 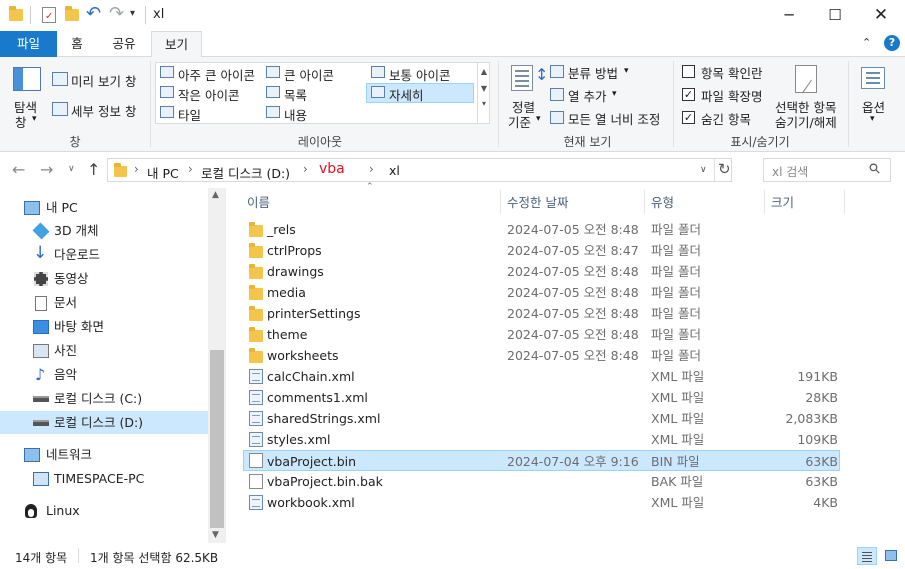 I want to click on file-extensions-label: 파일 확장명, so click(x=731, y=95).